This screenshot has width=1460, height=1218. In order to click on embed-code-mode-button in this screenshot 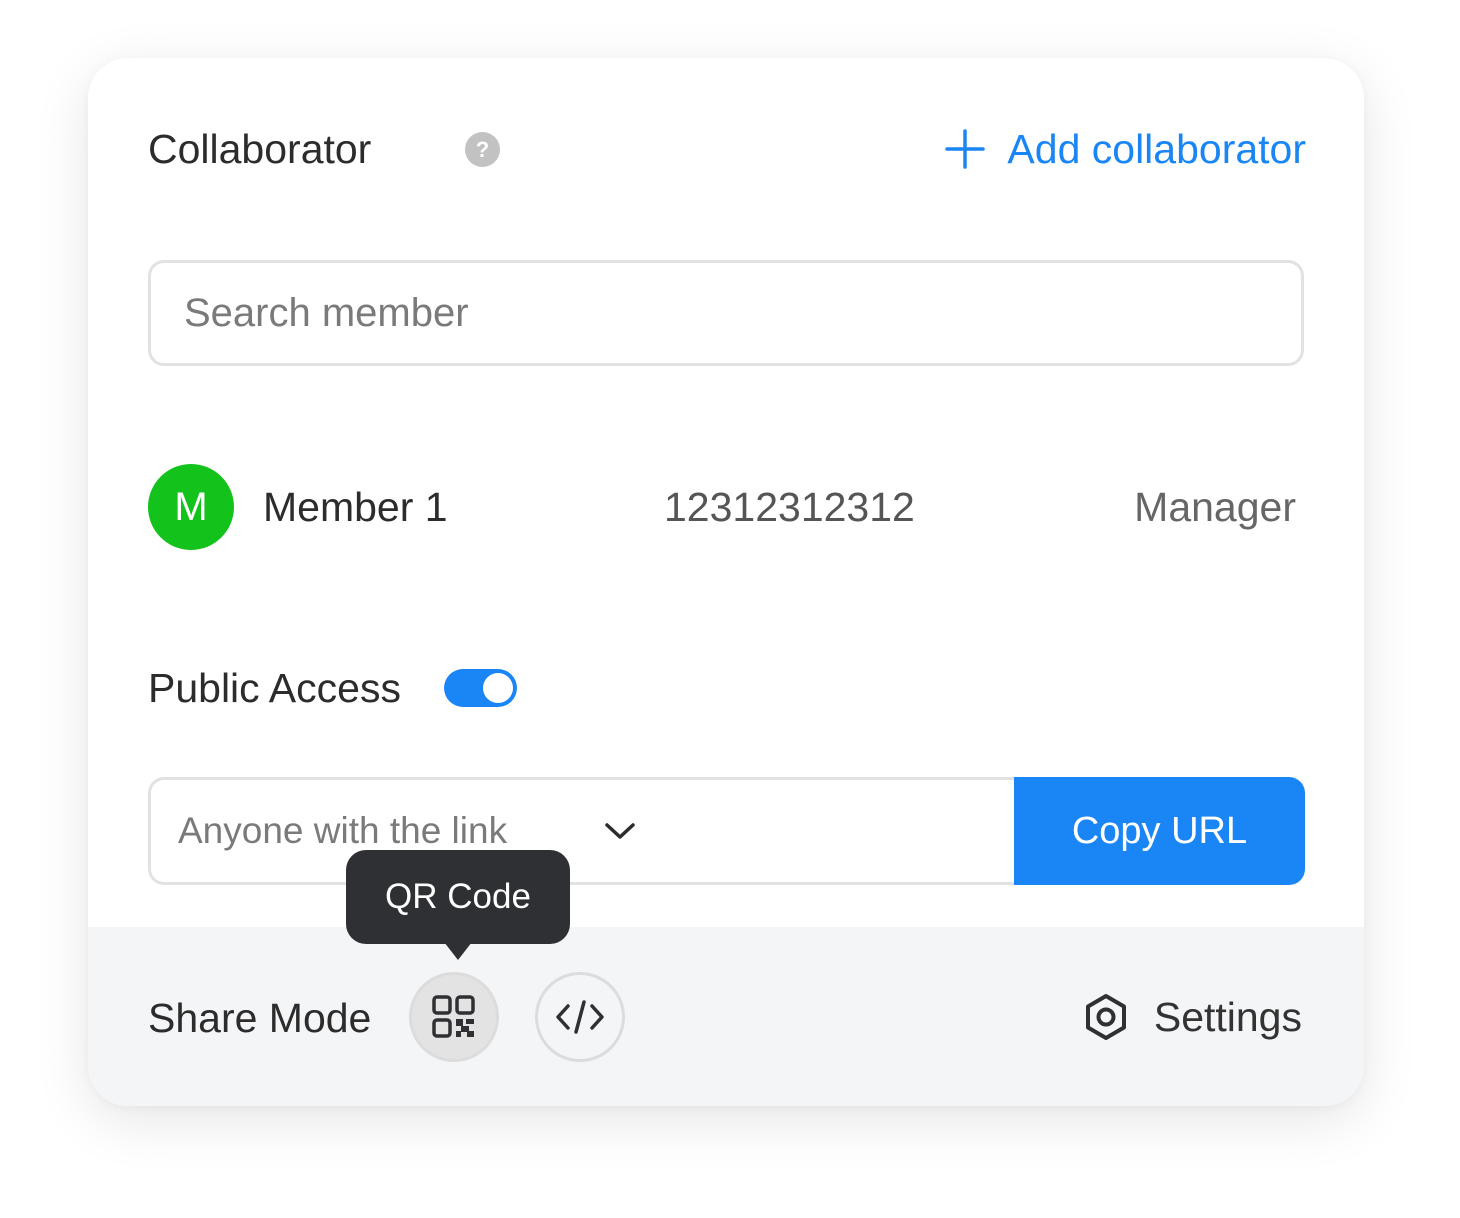, I will do `click(580, 1017)`.